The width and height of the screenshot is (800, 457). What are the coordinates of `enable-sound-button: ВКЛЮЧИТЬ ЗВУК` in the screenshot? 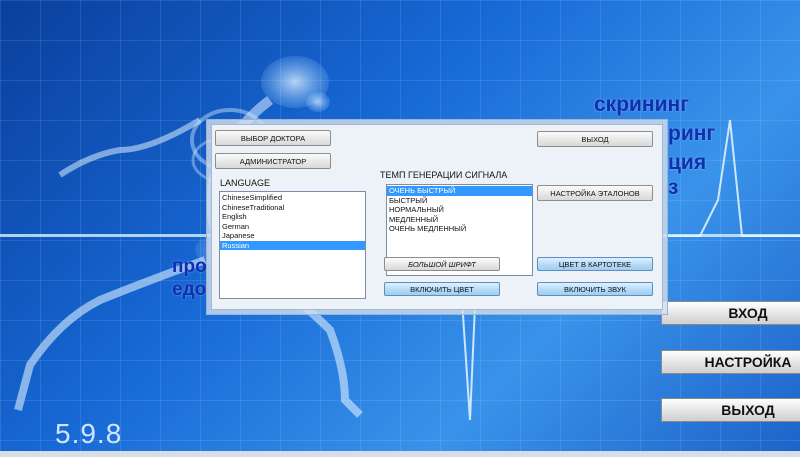 It's located at (595, 289).